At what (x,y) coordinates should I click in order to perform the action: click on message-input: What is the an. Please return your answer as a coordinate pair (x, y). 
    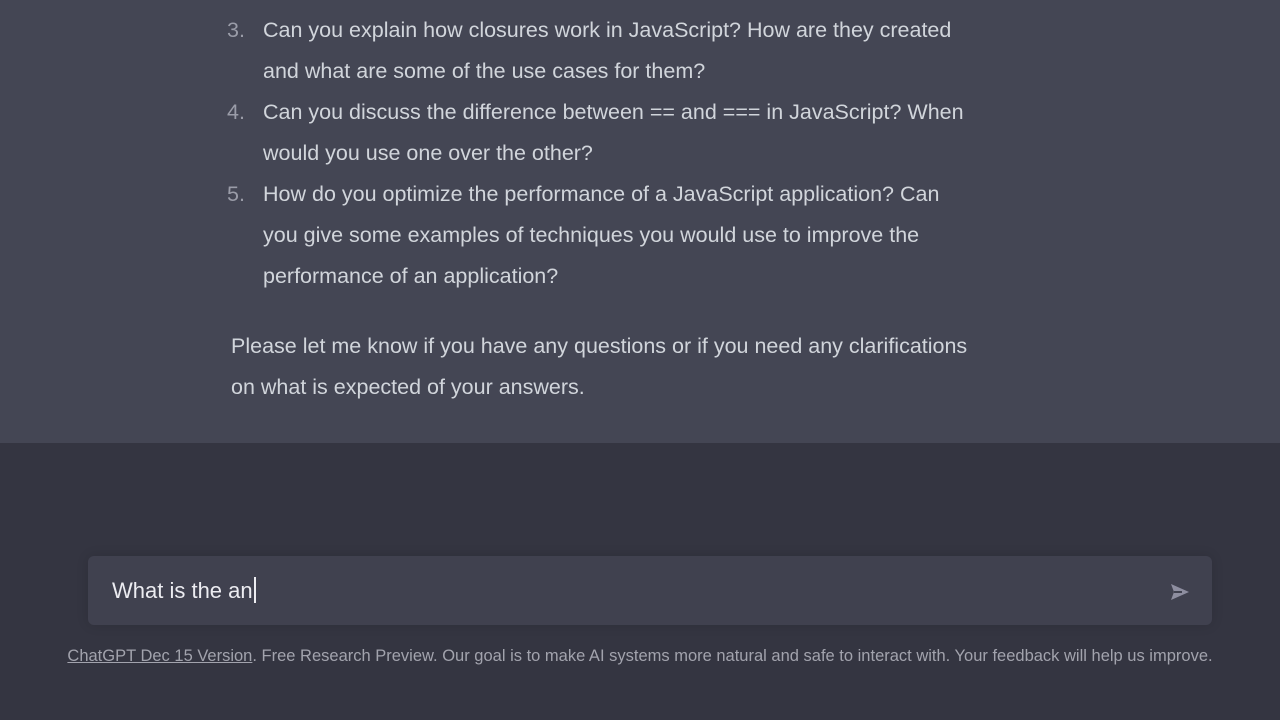
    Looking at the image, I should click on (184, 591).